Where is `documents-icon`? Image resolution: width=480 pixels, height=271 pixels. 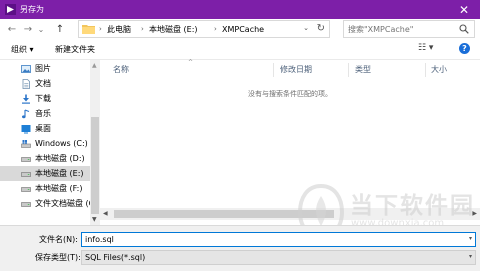 documents-icon is located at coordinates (26, 83).